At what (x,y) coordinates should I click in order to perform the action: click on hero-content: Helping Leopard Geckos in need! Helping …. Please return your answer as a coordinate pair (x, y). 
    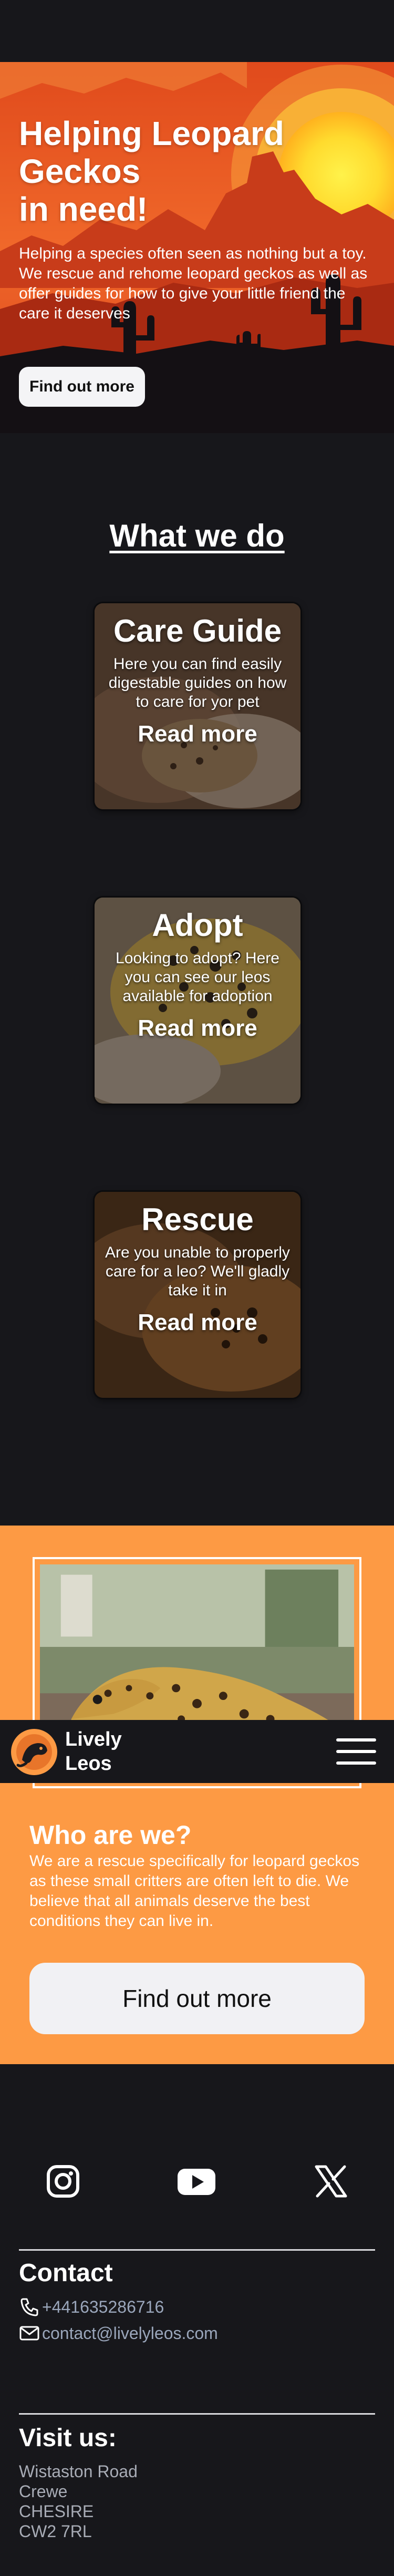
    Looking at the image, I should click on (197, 219).